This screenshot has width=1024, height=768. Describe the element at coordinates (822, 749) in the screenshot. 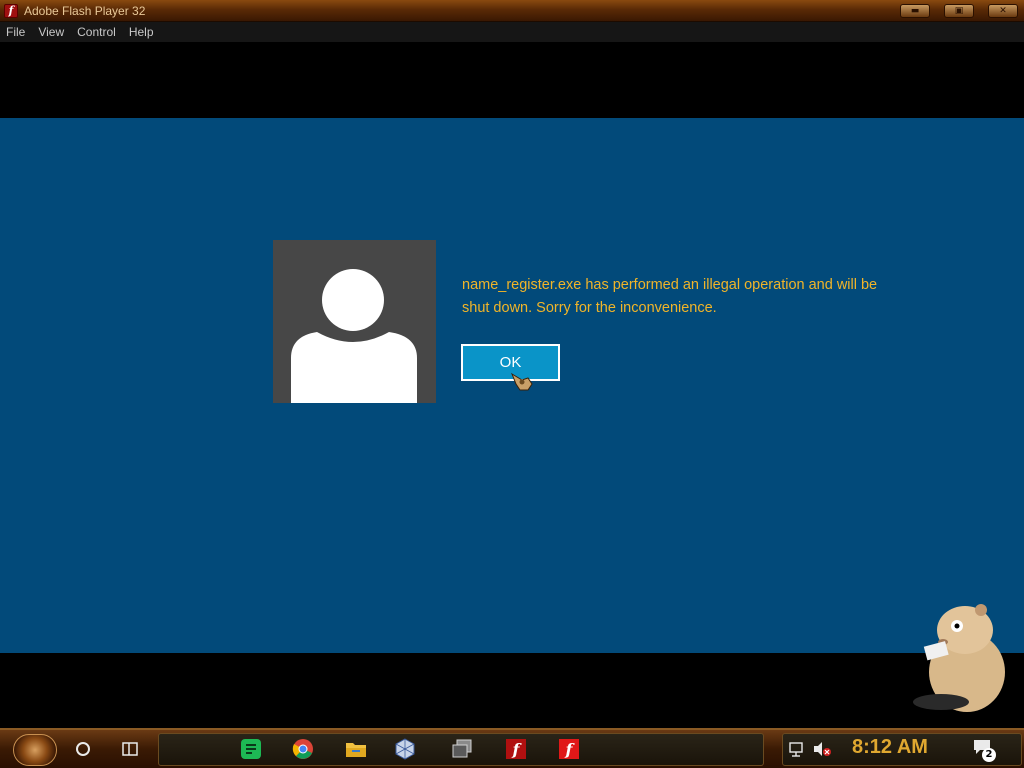

I see `volume-muted-icon` at that location.